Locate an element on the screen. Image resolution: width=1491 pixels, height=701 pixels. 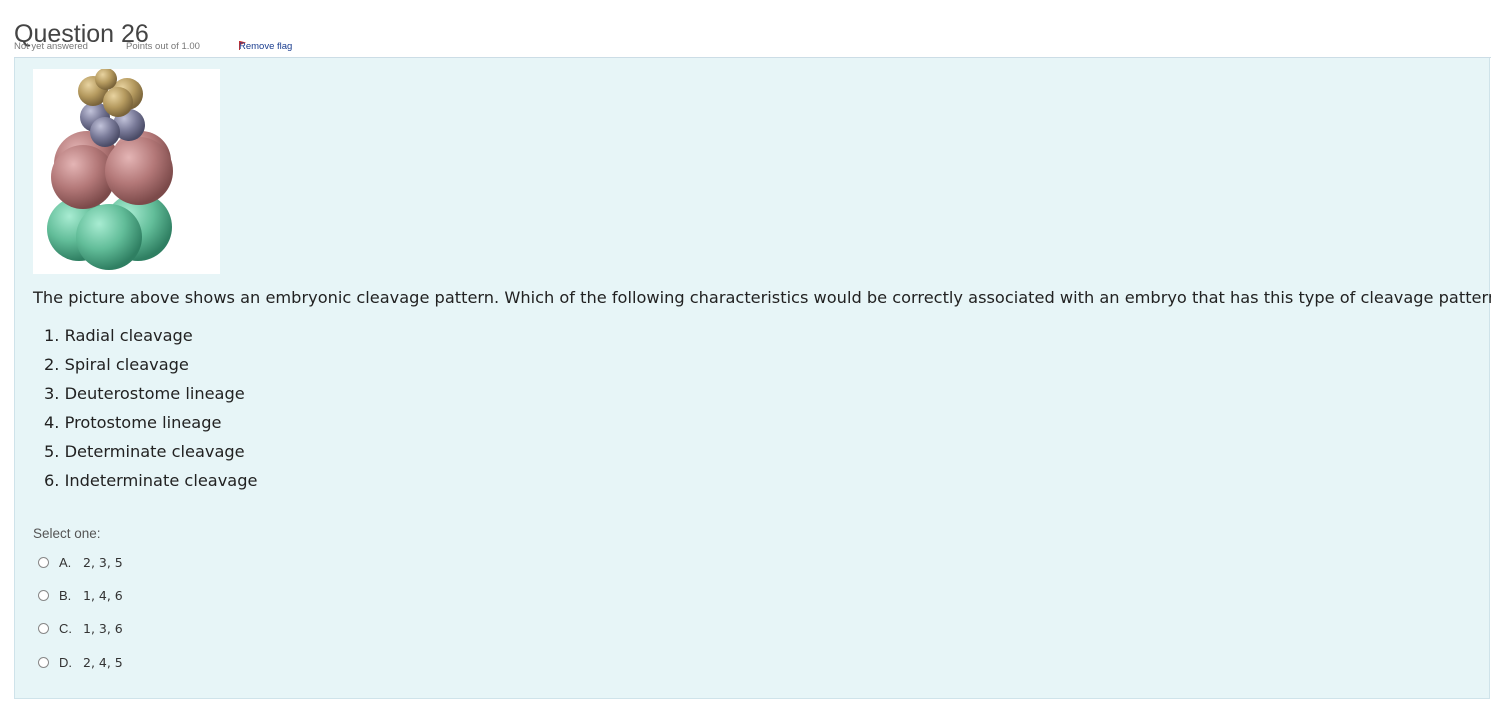
points-label: Points out of 1.00 is located at coordinates (163, 46).